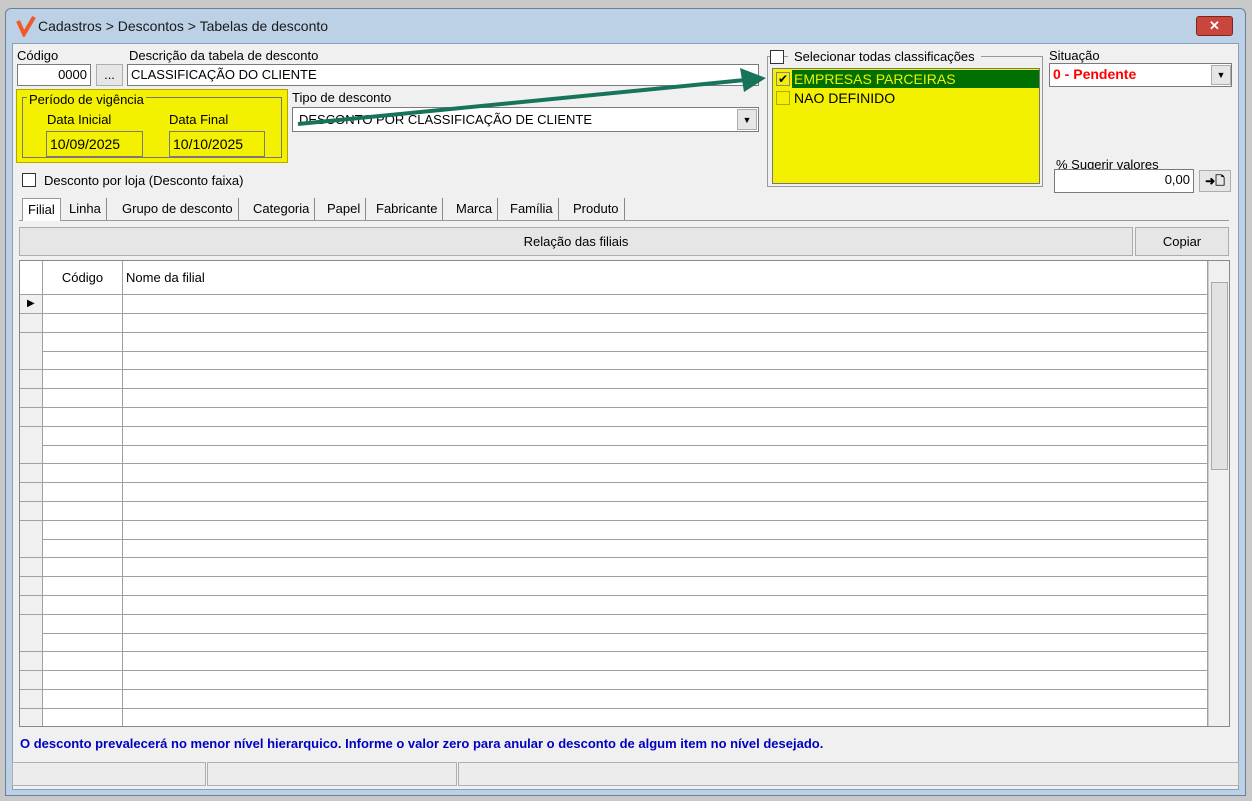 The height and width of the screenshot is (801, 1252). What do you see at coordinates (217, 144) in the screenshot?
I see `data-final-input: 10/10/2025` at bounding box center [217, 144].